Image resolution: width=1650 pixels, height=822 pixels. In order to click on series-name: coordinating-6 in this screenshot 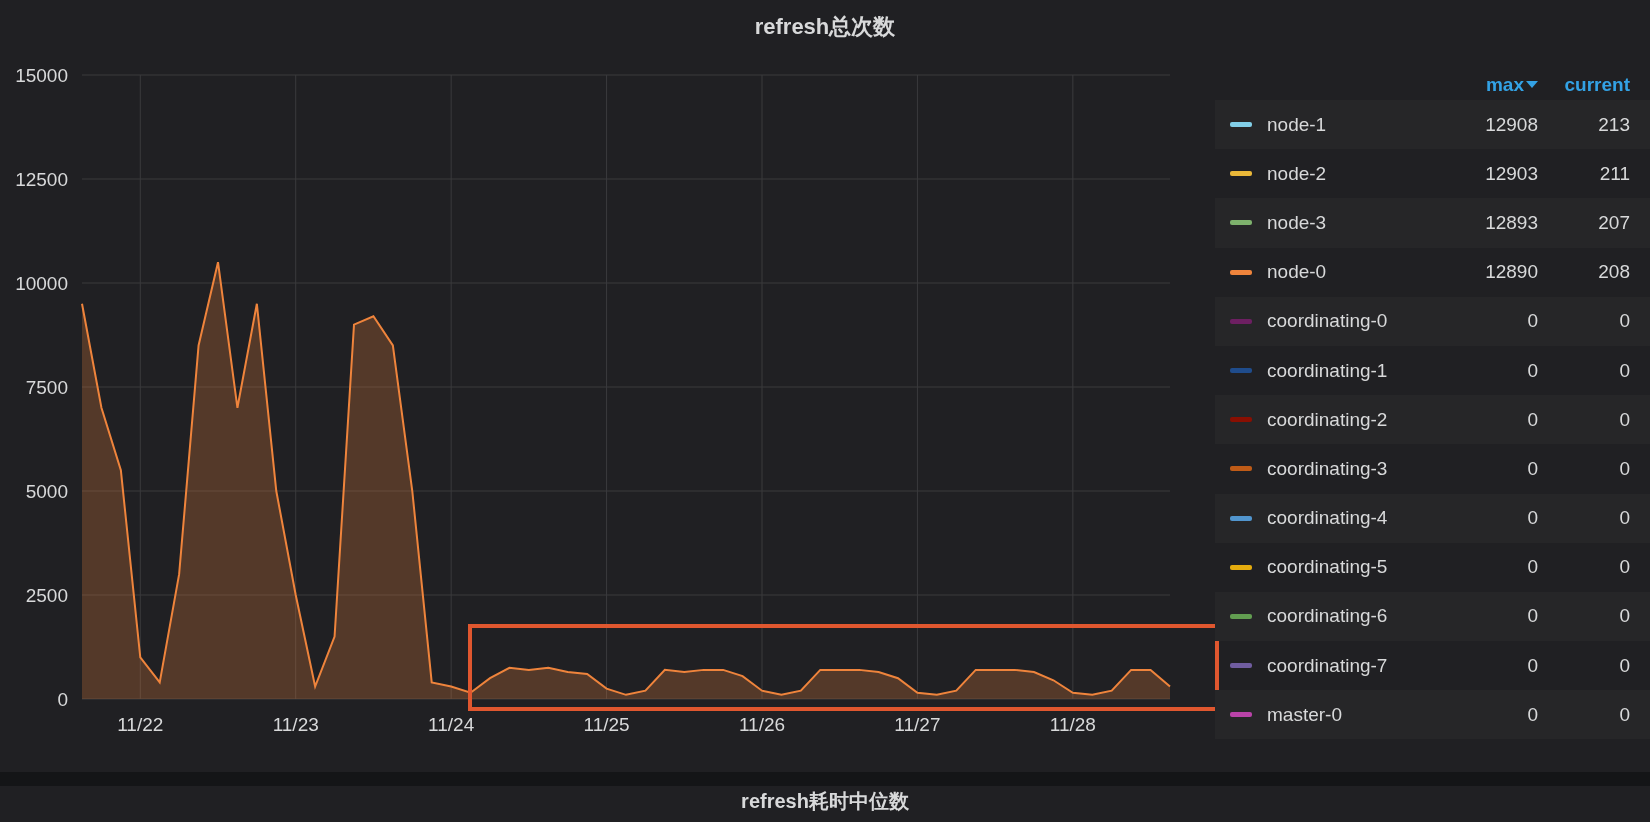, I will do `click(1356, 616)`.